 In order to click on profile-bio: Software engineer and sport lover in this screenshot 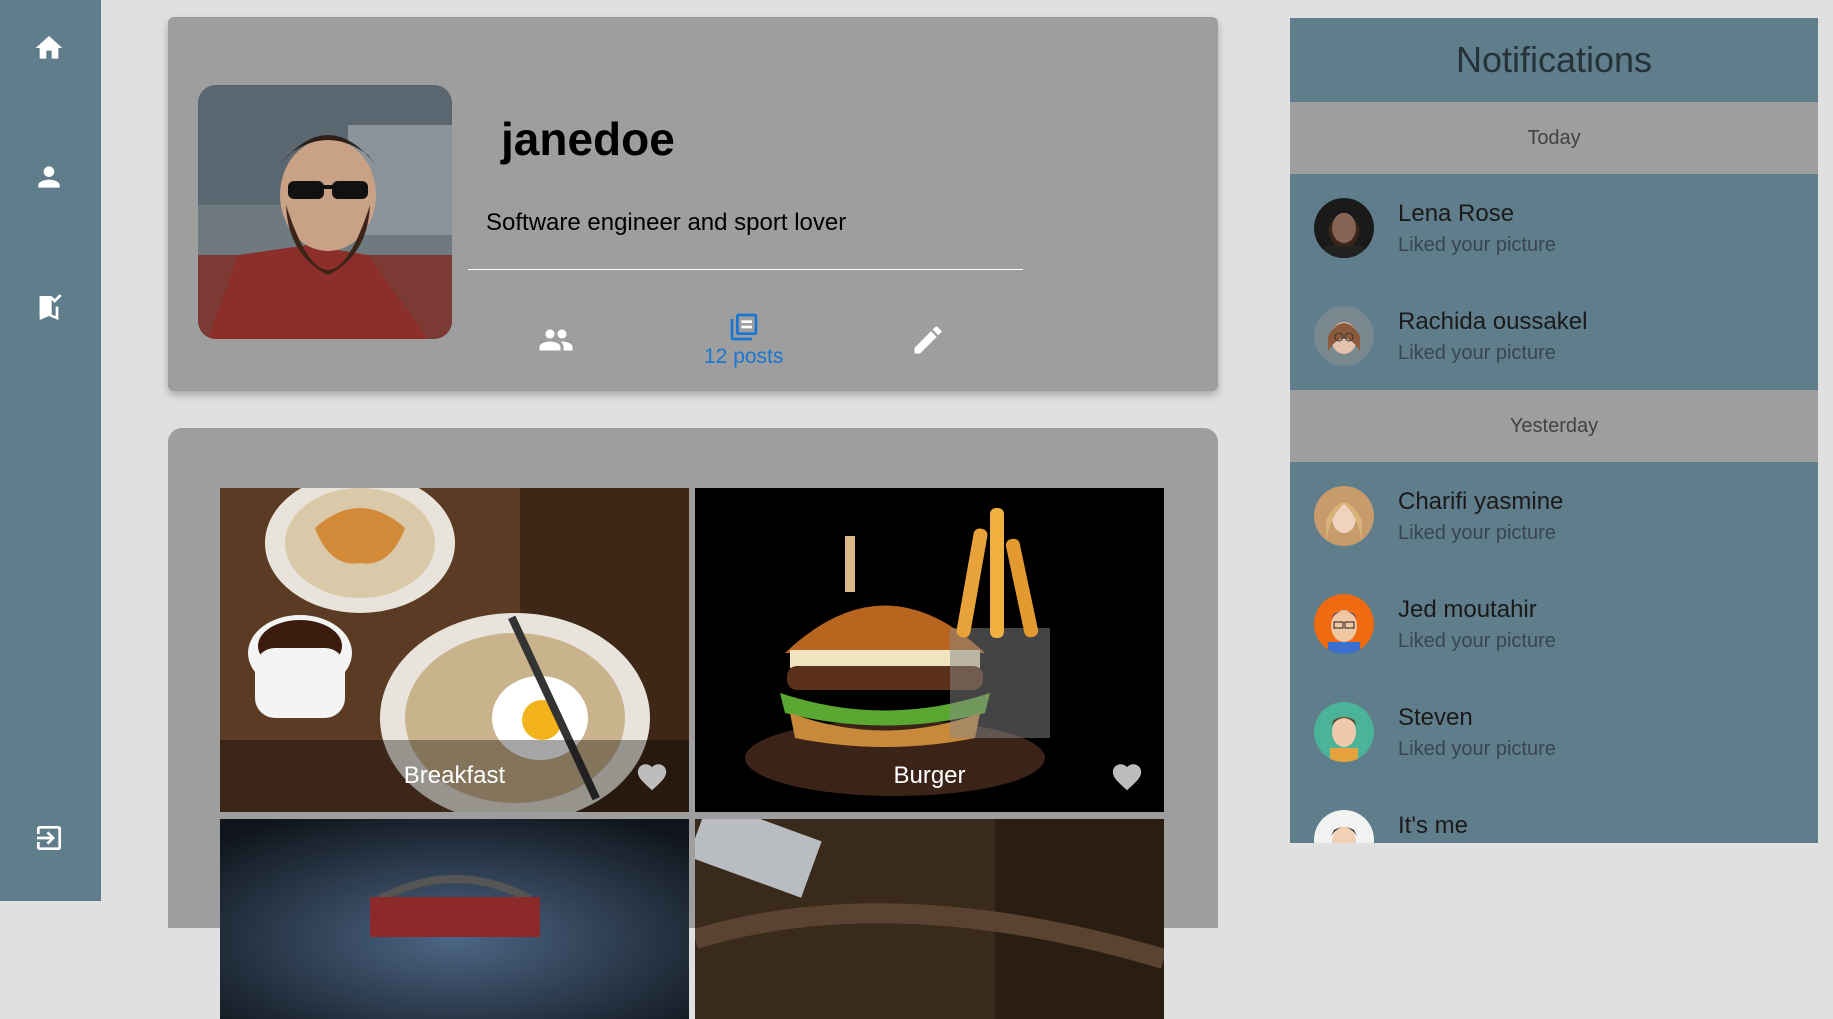, I will do `click(666, 222)`.